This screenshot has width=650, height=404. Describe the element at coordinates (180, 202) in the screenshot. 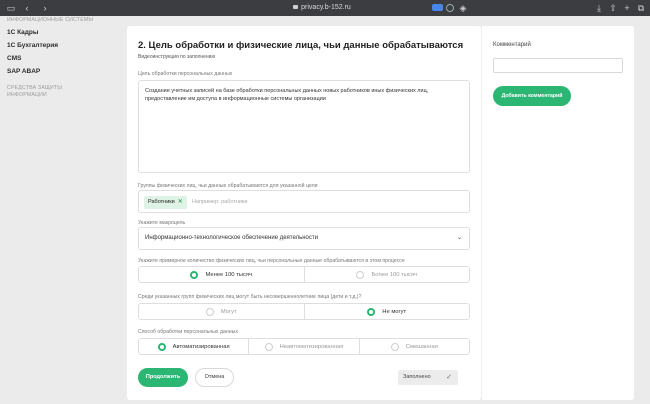

I see `remove-tag-icon: ✕` at that location.